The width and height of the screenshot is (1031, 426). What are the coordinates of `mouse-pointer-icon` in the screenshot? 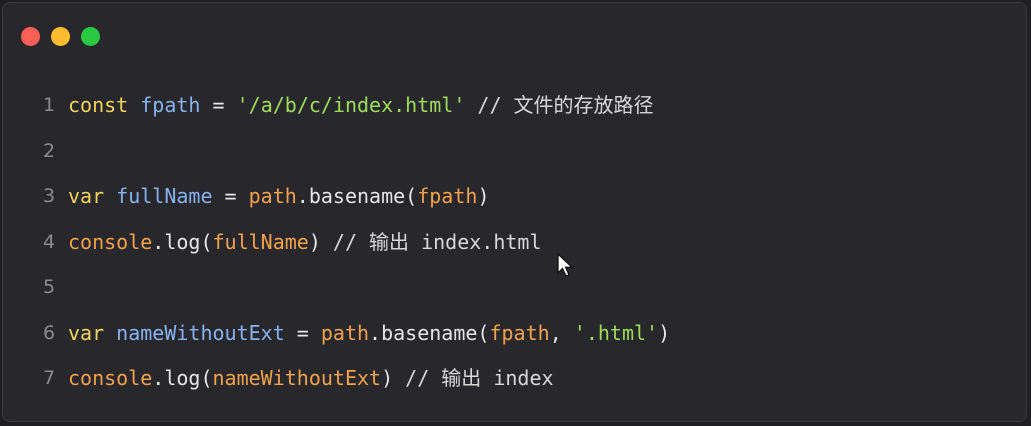 It's located at (565, 265).